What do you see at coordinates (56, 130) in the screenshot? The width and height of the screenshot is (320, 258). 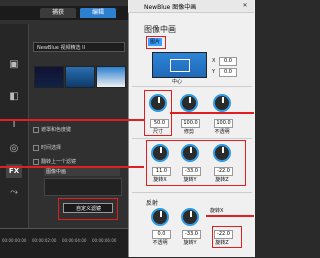 I see `list-item-label: 遮罩和色度键` at bounding box center [56, 130].